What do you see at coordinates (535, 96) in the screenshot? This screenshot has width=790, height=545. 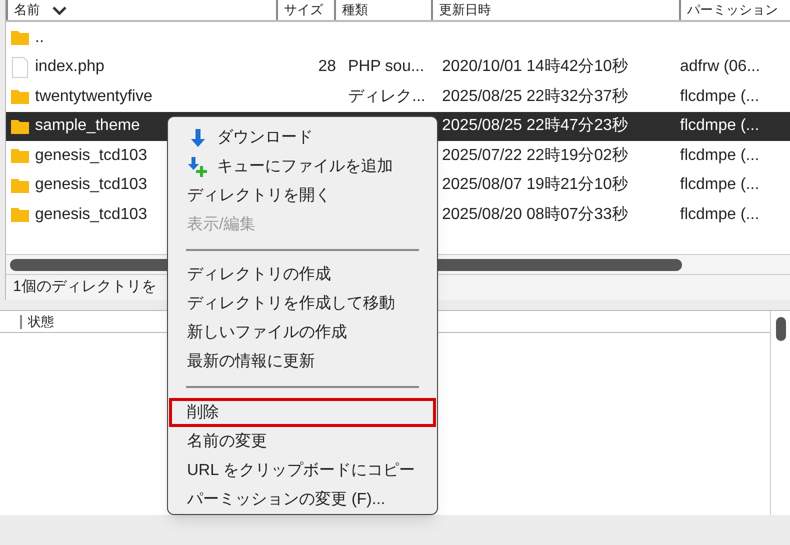 I see `modified-date: 2025/08/25 22時32分37秒` at bounding box center [535, 96].